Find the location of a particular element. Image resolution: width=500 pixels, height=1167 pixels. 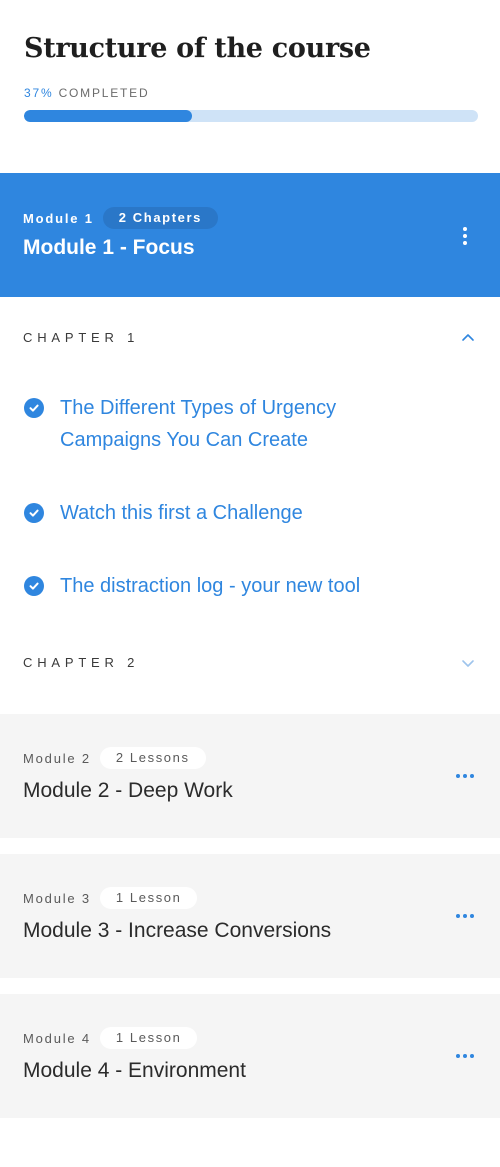

module-title: Module 2 - Deep Work is located at coordinates (128, 790).